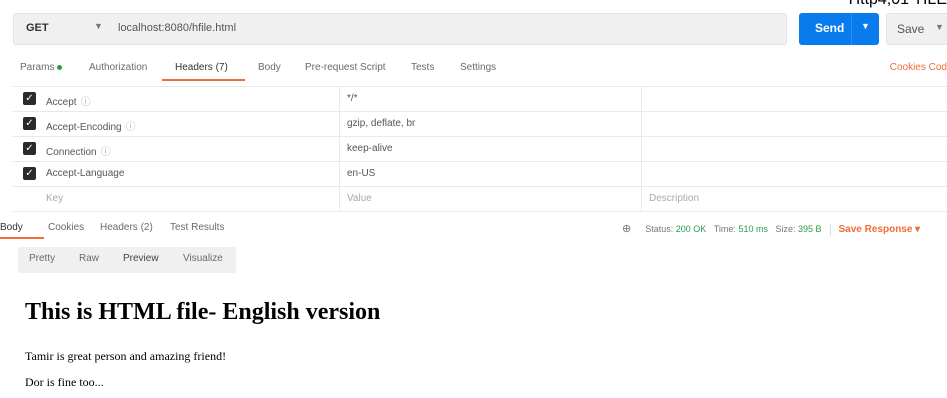  Describe the element at coordinates (37, 28) in the screenshot. I see `method-select: GET` at that location.